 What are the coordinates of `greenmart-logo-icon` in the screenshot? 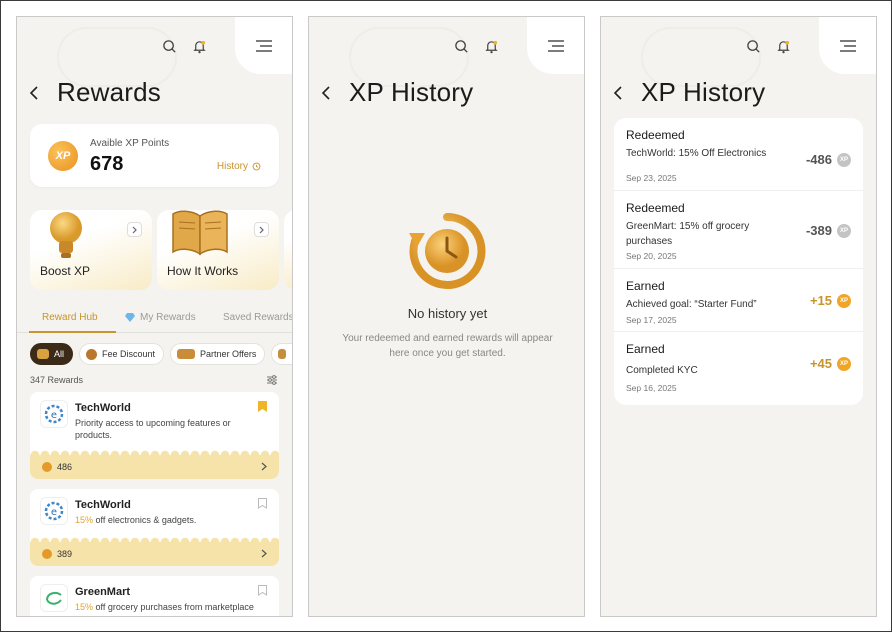 It's located at (54, 598).